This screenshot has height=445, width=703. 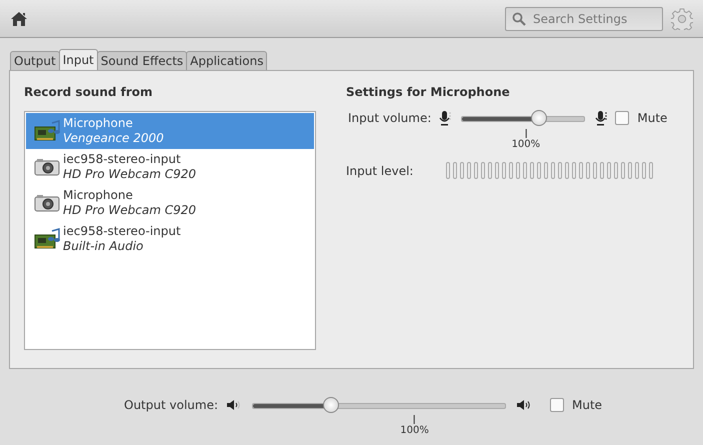 What do you see at coordinates (19, 18) in the screenshot?
I see `home-icon` at bounding box center [19, 18].